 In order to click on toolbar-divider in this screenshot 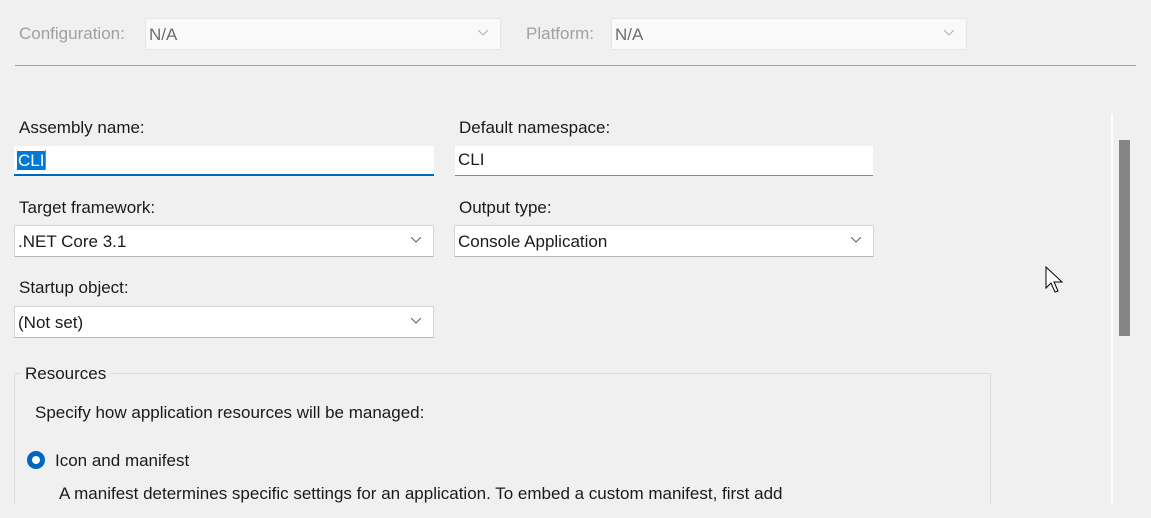, I will do `click(575, 65)`.